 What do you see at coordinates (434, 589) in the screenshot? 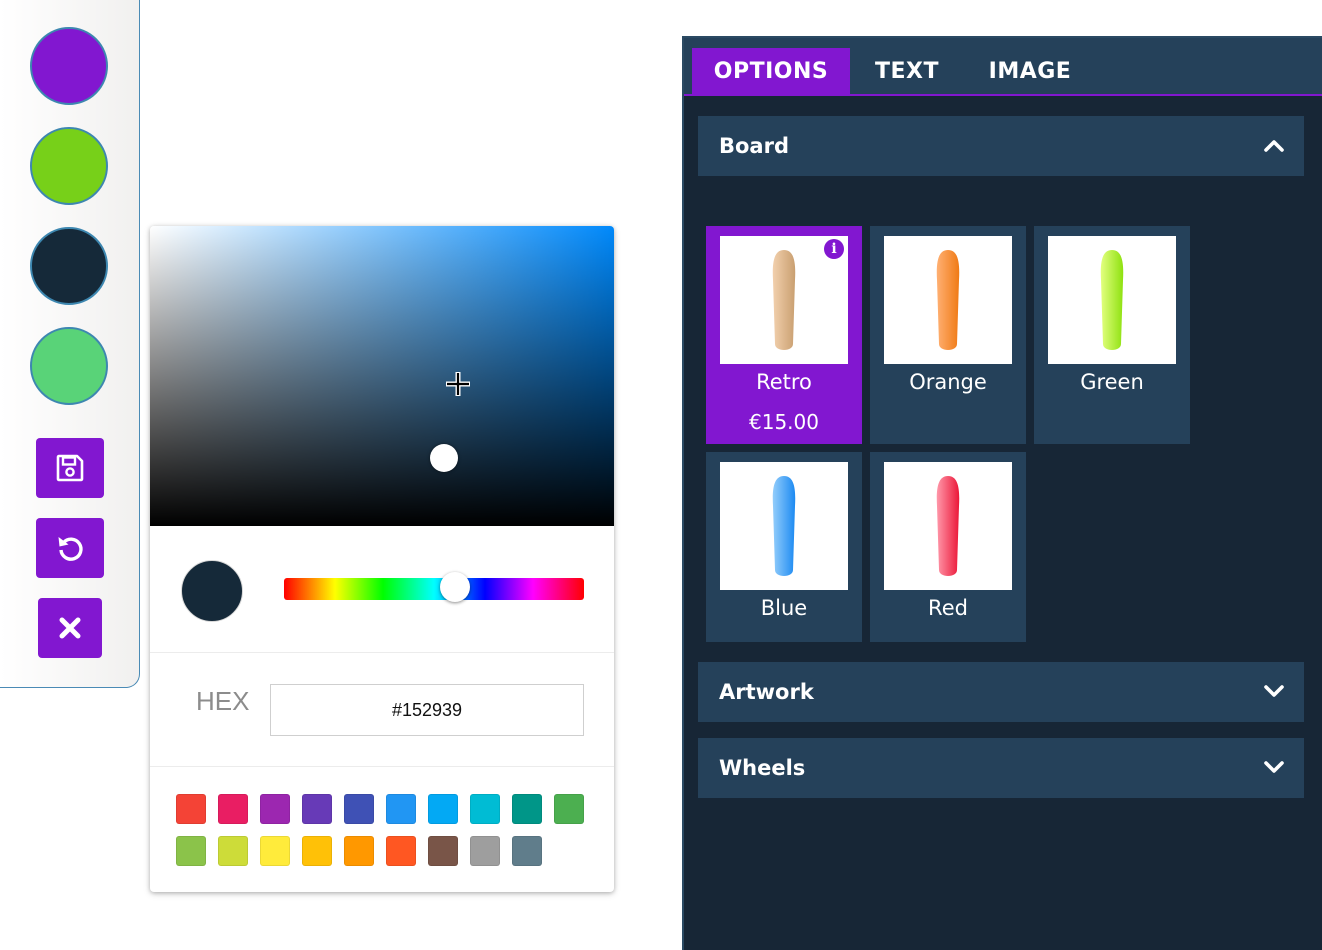
I see `hue-slider` at bounding box center [434, 589].